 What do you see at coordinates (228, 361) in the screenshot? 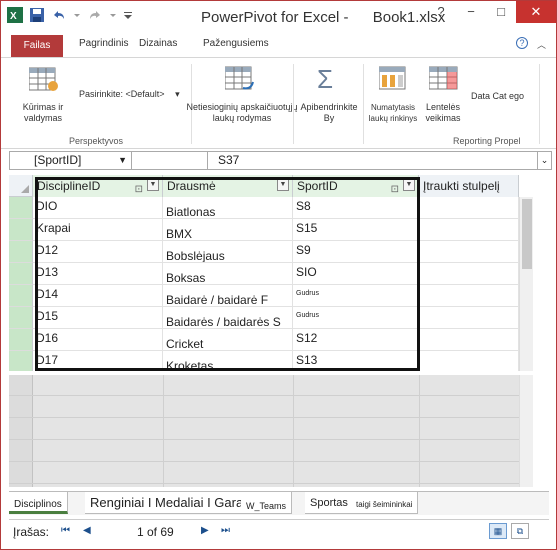
I see `table-cell-discipline: Kroketas` at bounding box center [228, 361].